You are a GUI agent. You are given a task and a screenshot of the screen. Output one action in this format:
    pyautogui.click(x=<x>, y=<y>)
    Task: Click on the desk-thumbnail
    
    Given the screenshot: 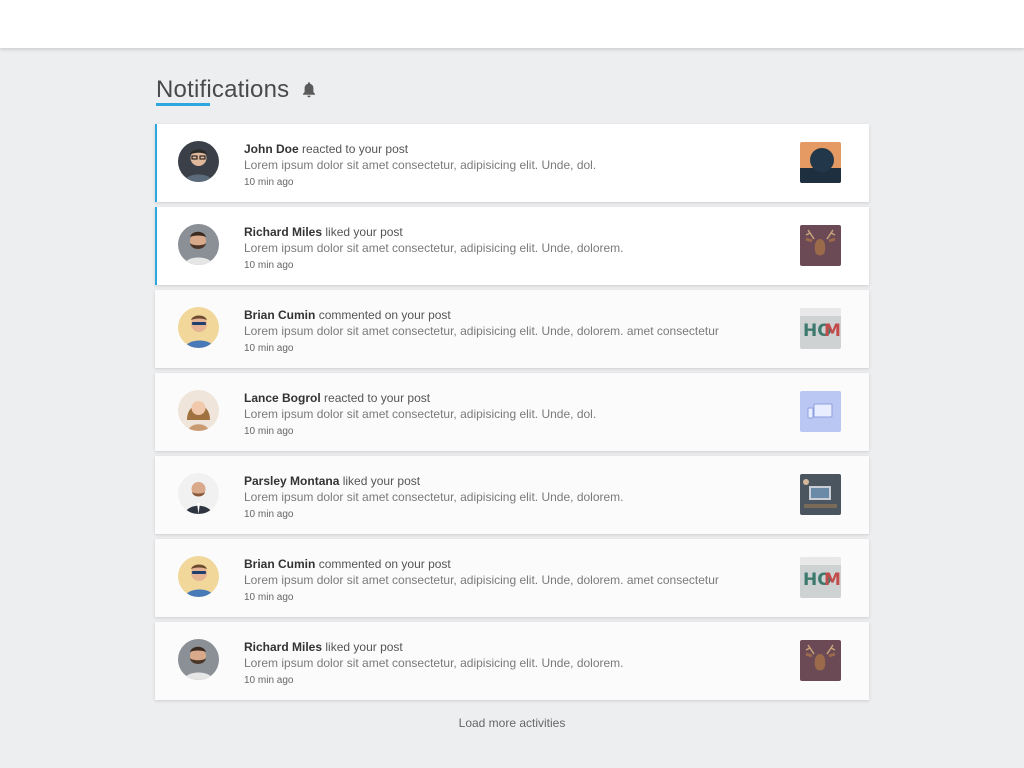 What is the action you would take?
    pyautogui.click(x=820, y=494)
    